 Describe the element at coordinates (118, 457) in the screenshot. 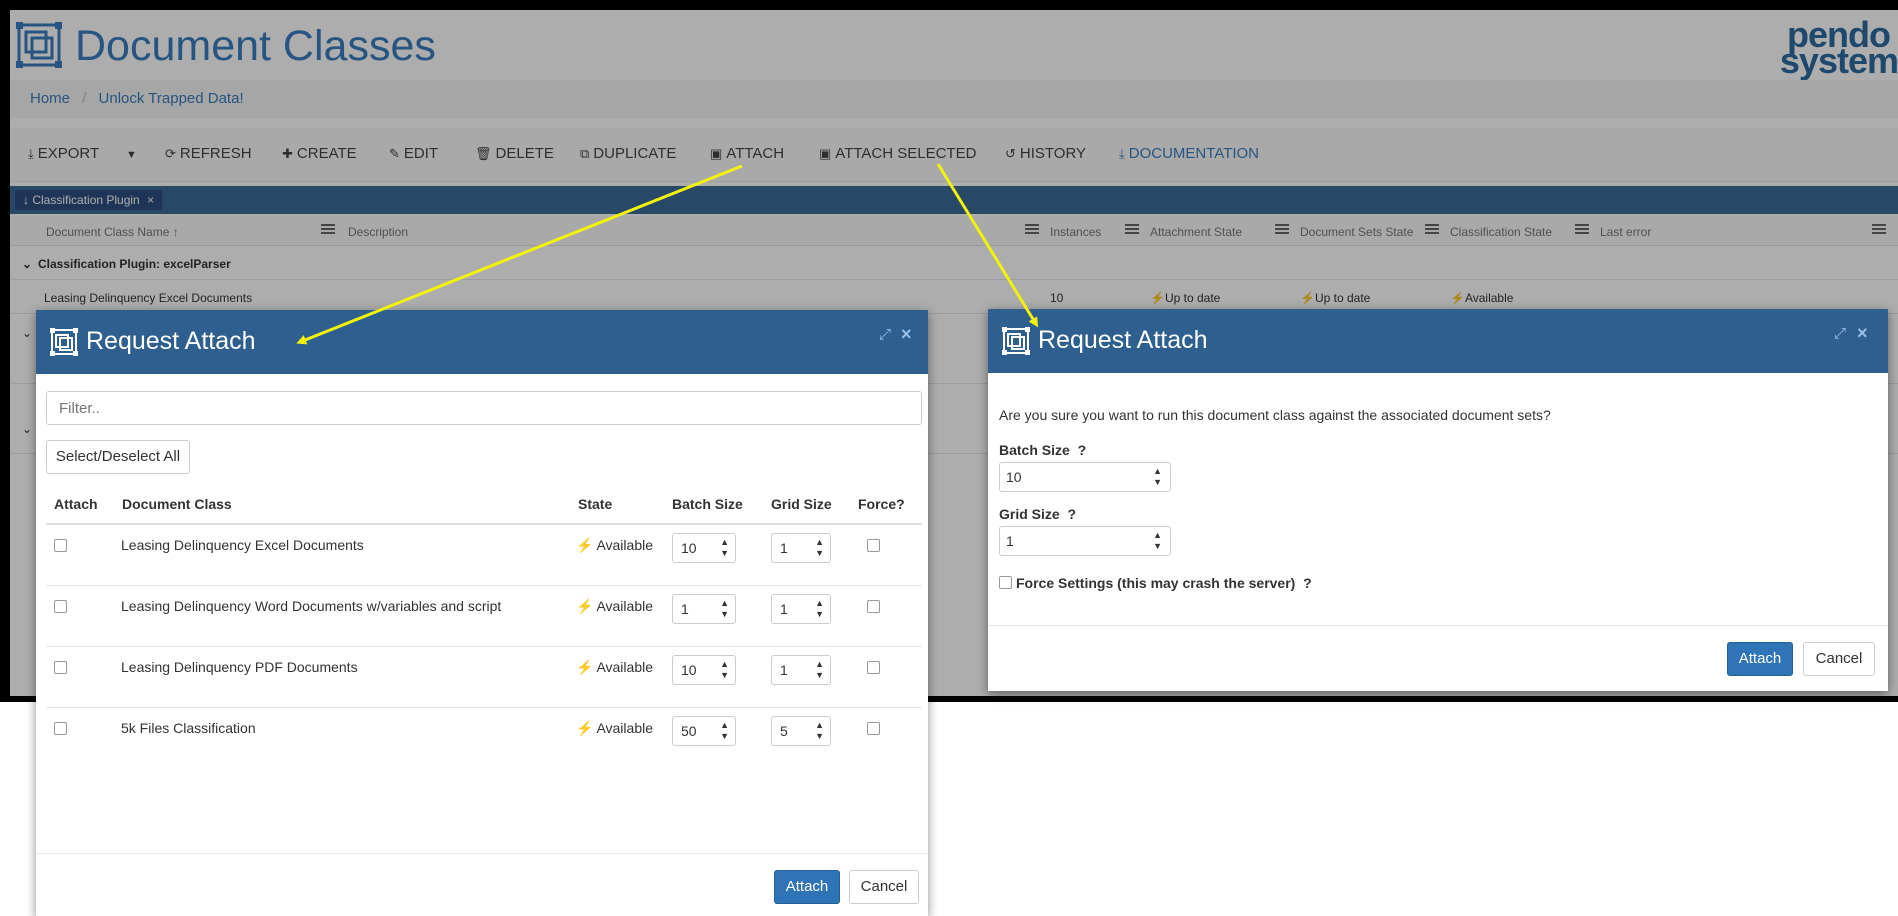

I see `select-deselect-all-button: Select/Deselect All` at that location.